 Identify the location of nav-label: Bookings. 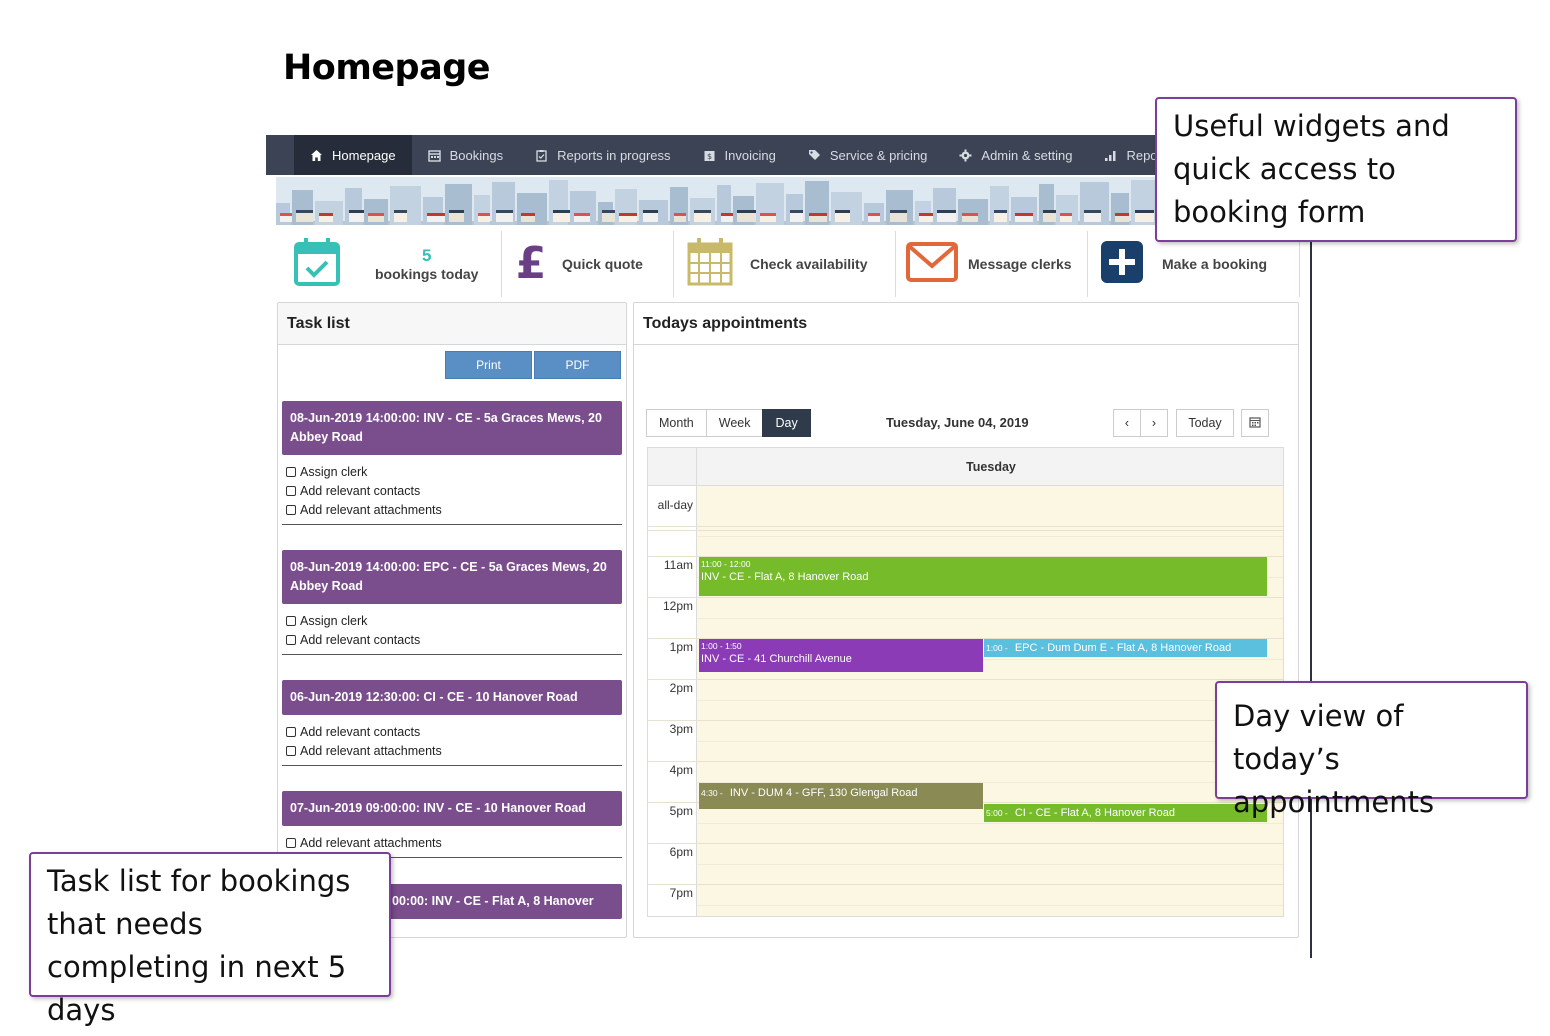
(476, 155).